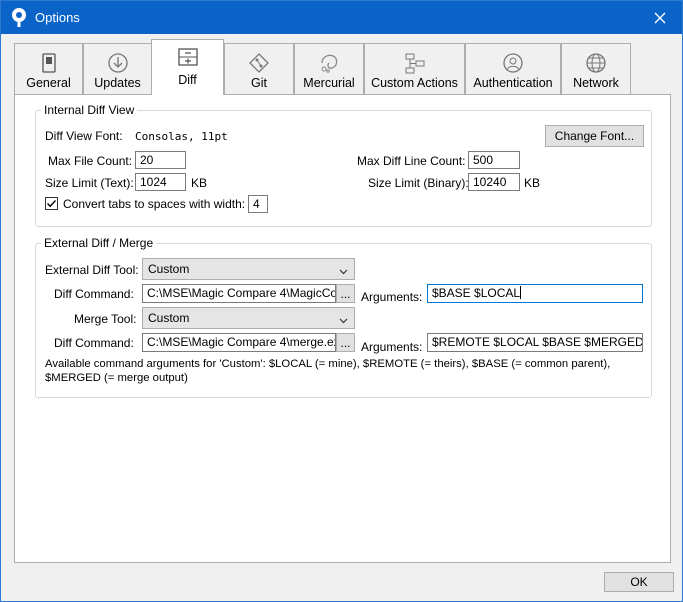 The height and width of the screenshot is (602, 683). I want to click on command-arguments-help-continued: $MERGED (= merge output), so click(116, 378).